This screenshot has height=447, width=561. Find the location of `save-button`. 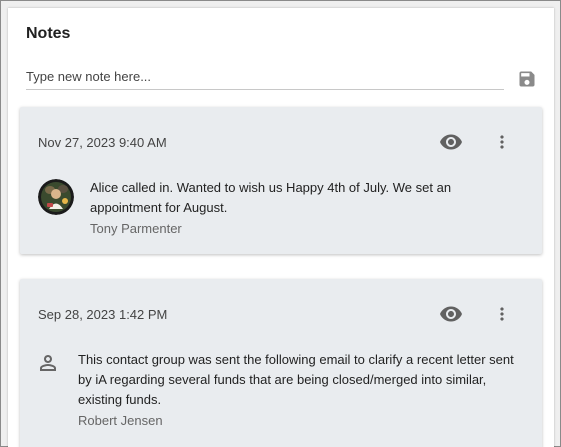

save-button is located at coordinates (527, 79).